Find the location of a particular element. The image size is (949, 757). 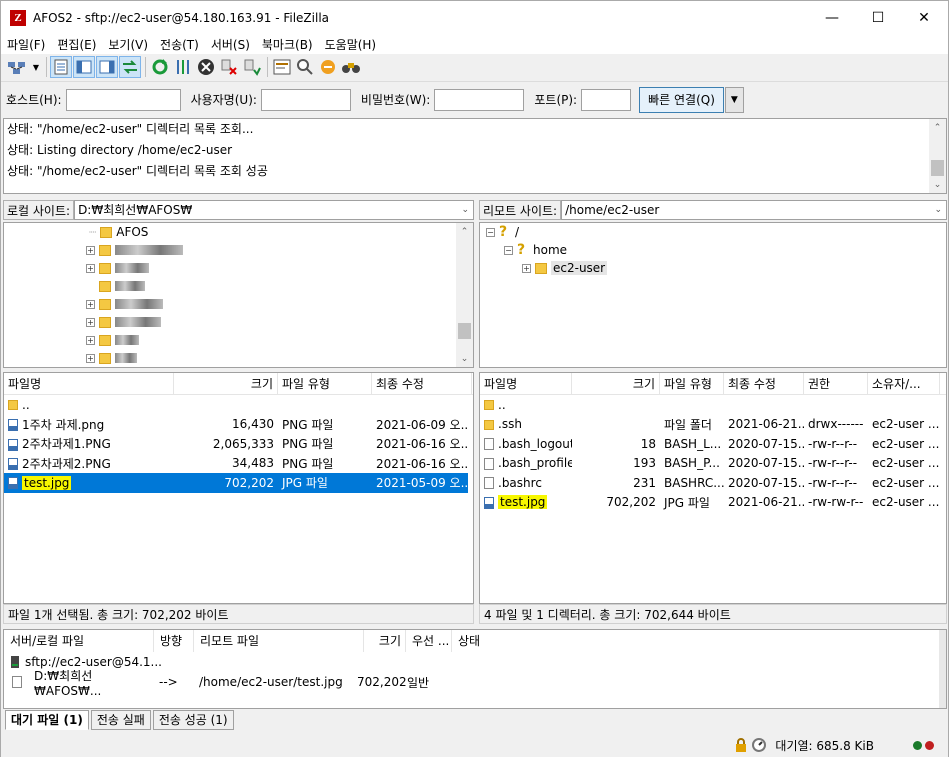

col-remote-file: 리모트 파일 is located at coordinates (279, 641).